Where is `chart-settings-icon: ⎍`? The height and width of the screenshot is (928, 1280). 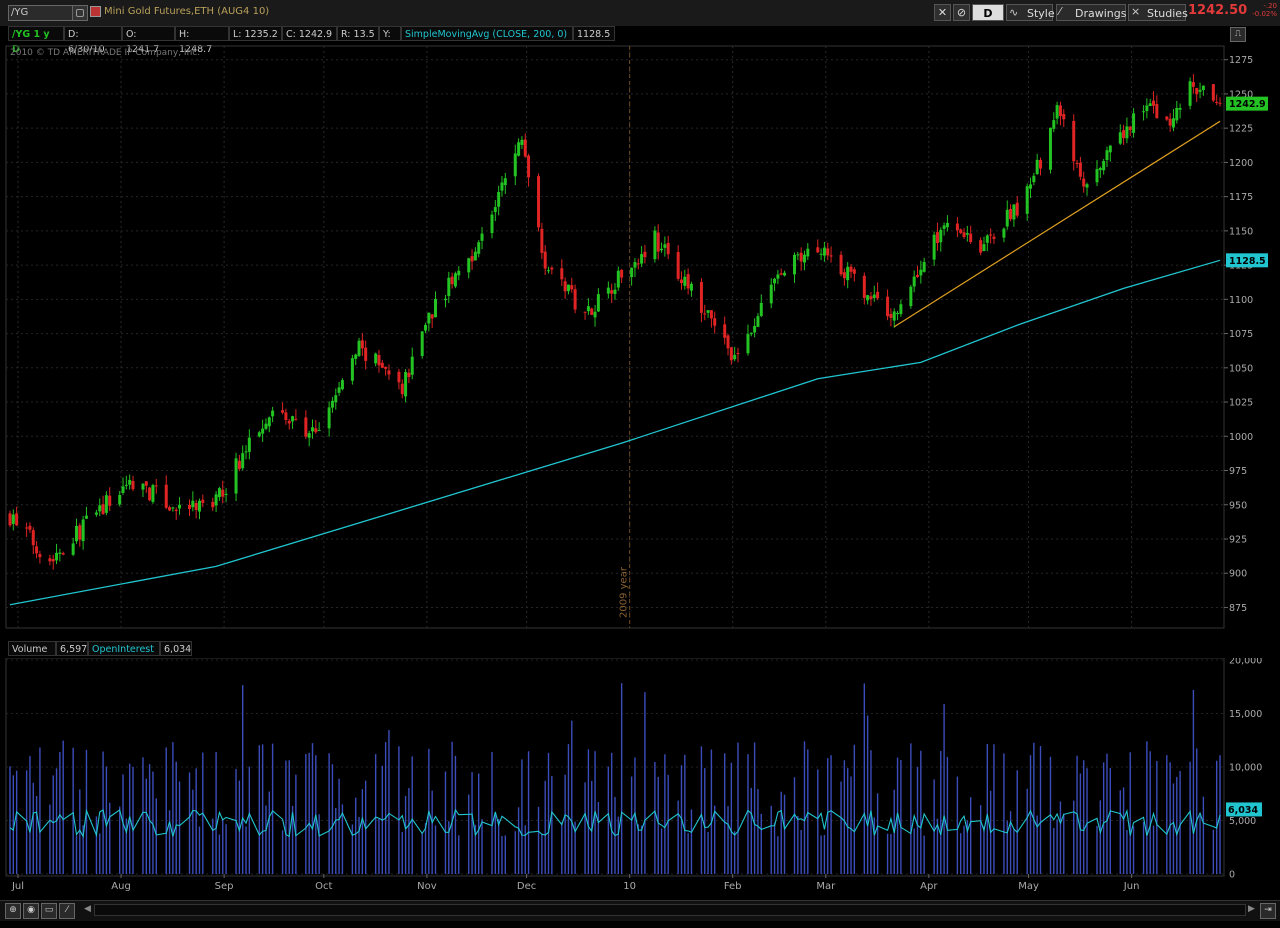
chart-settings-icon: ⎍ is located at coordinates (1238, 34).